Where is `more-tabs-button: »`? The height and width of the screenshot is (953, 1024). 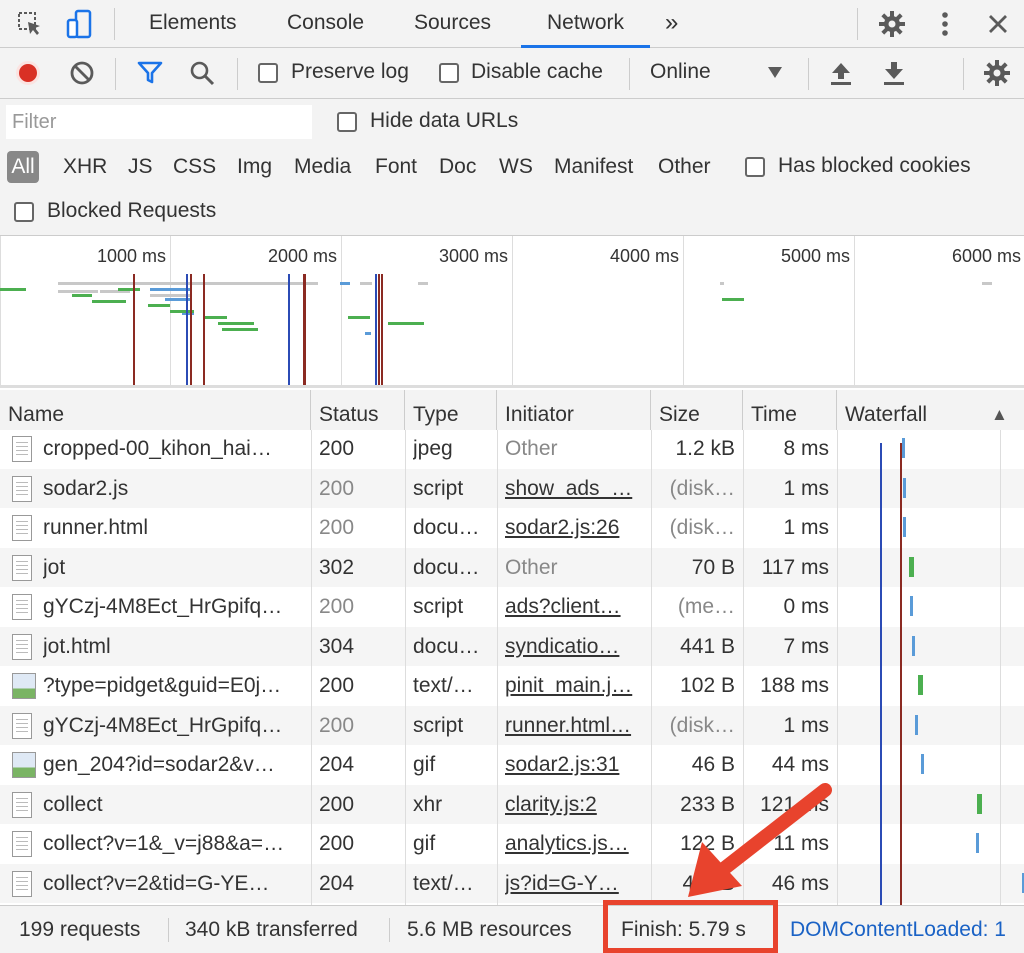
more-tabs-button: » is located at coordinates (671, 24).